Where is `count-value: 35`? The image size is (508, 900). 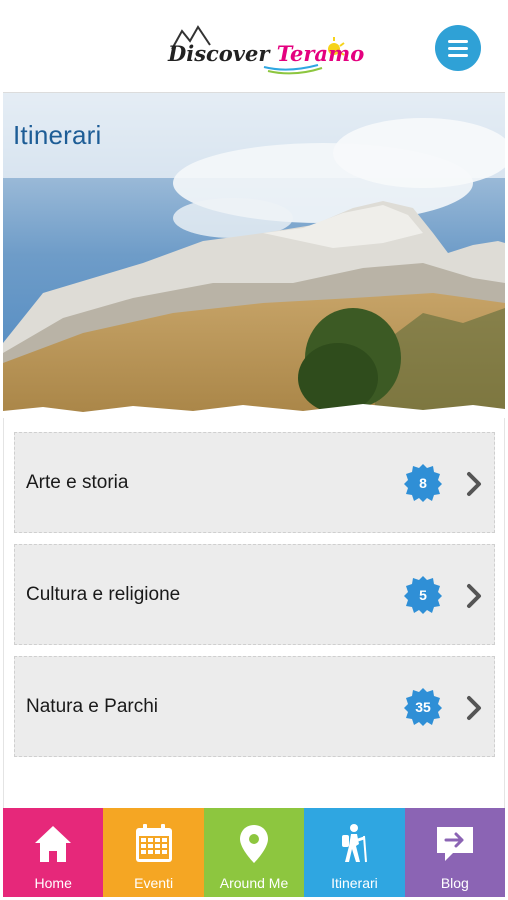
count-value: 35 is located at coordinates (423, 707).